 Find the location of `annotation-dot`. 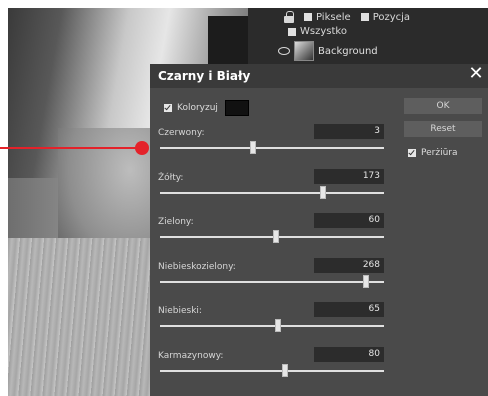

annotation-dot is located at coordinates (142, 148).